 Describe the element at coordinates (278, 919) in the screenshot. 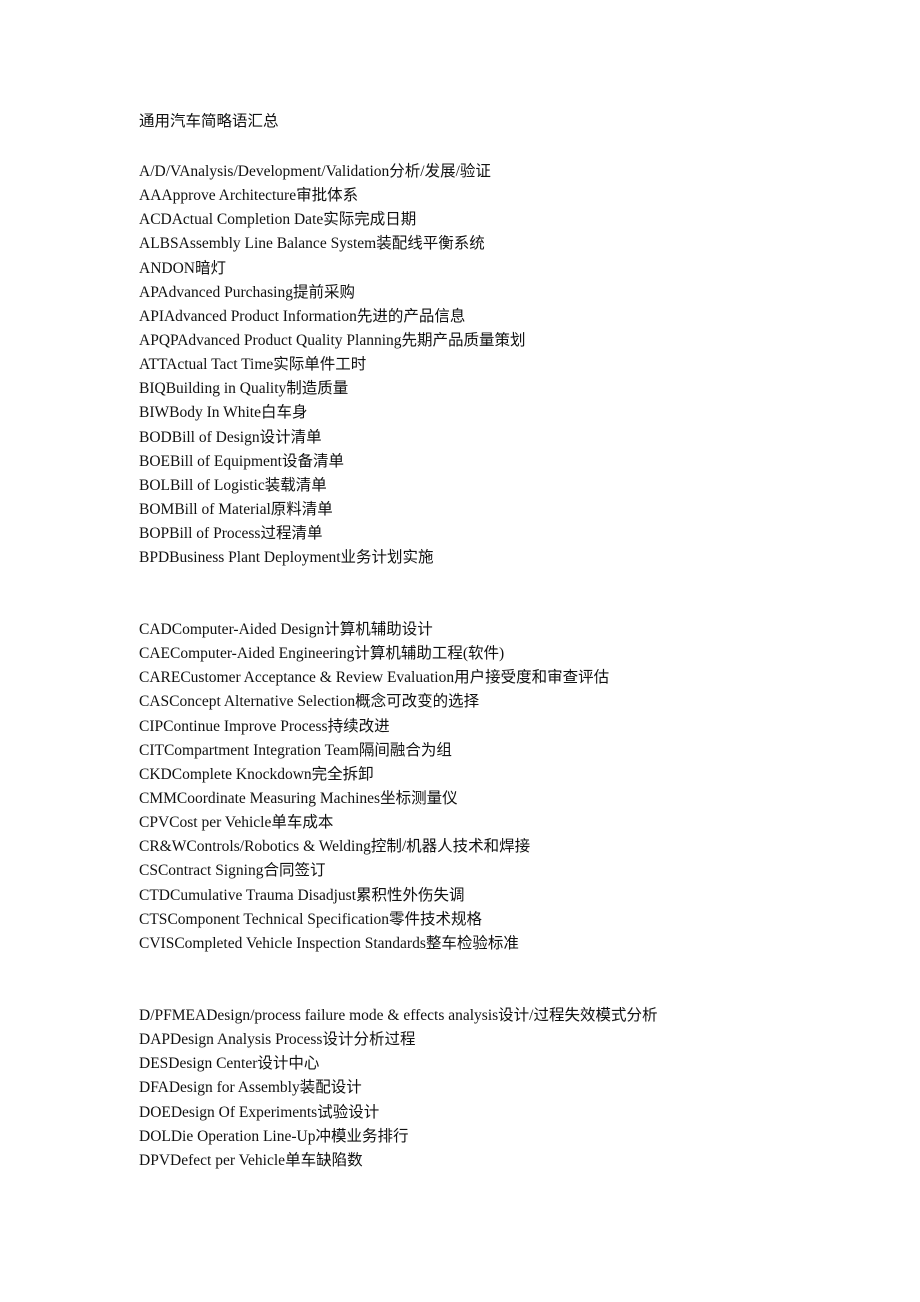

I see `entry-english: Component Technical Specification` at that location.